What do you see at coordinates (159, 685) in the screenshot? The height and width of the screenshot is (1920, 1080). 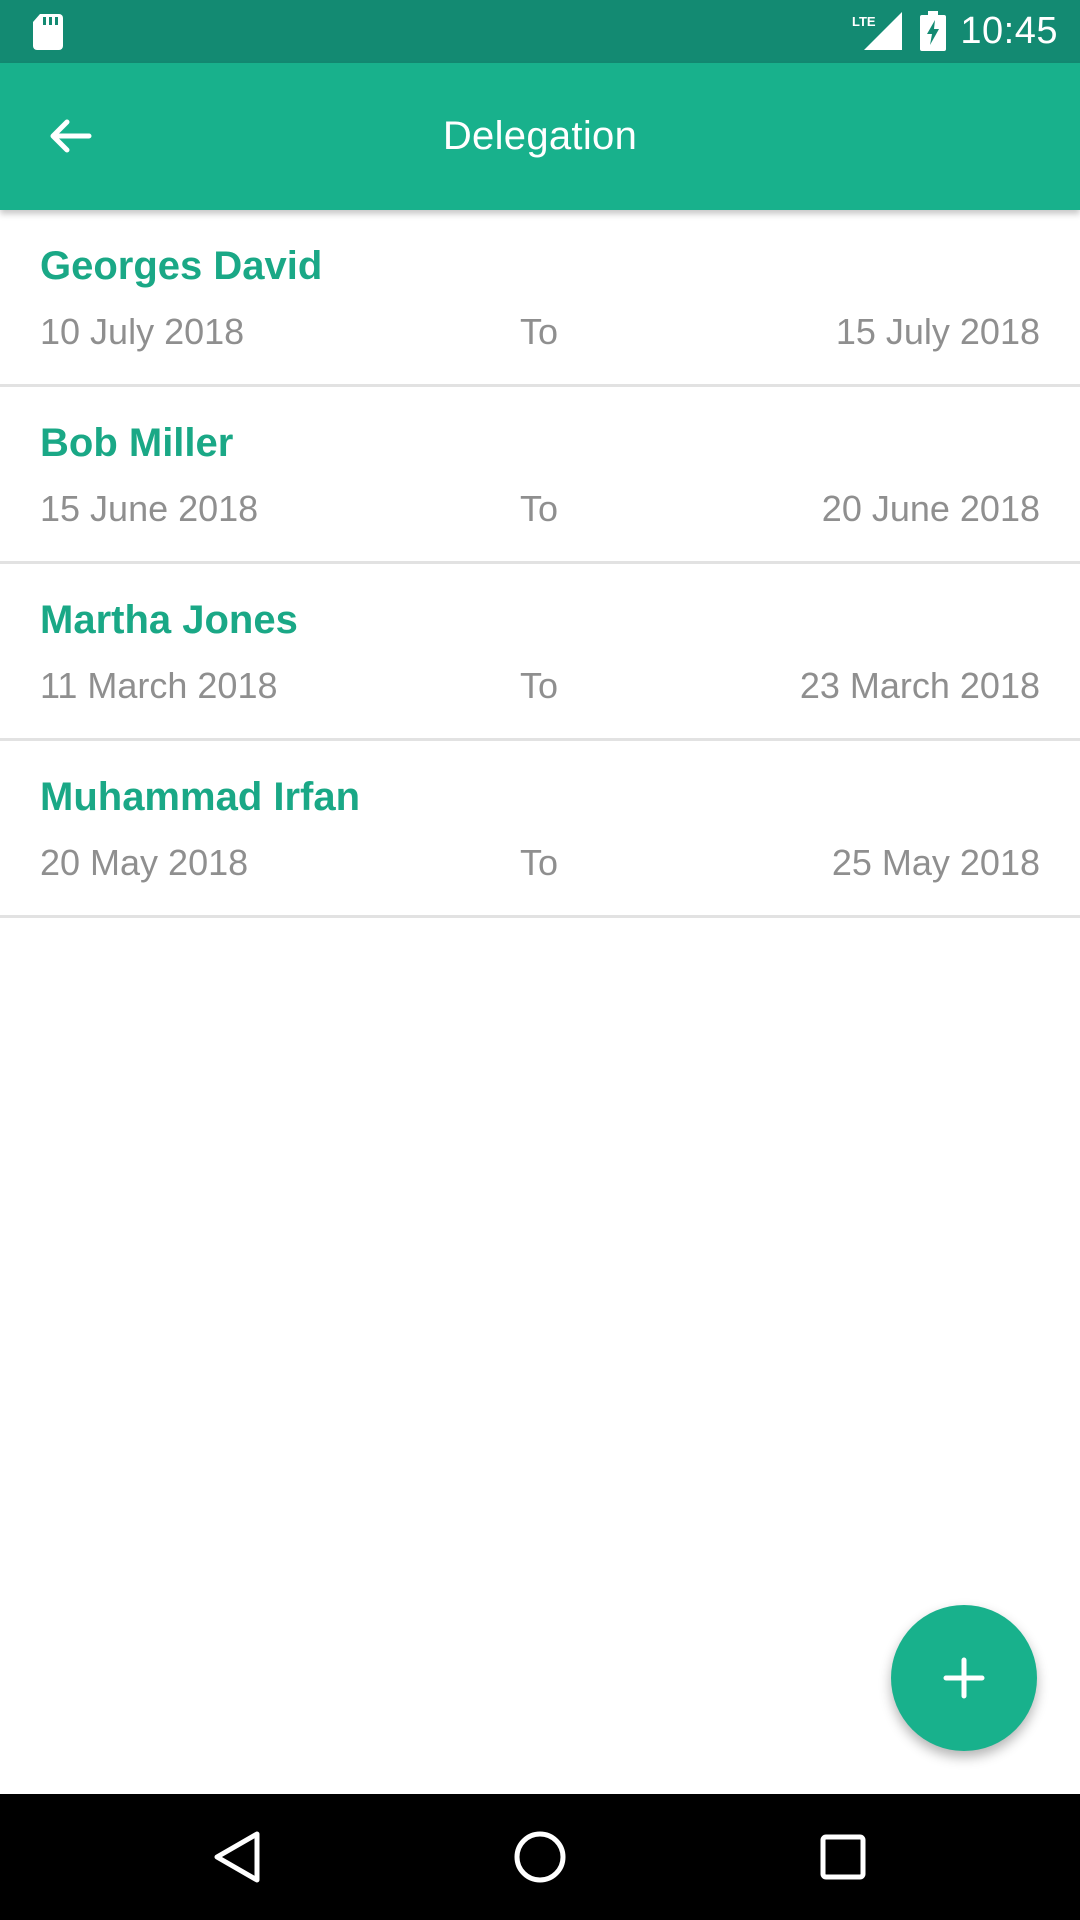 I see `from-date: 11 March 2018` at bounding box center [159, 685].